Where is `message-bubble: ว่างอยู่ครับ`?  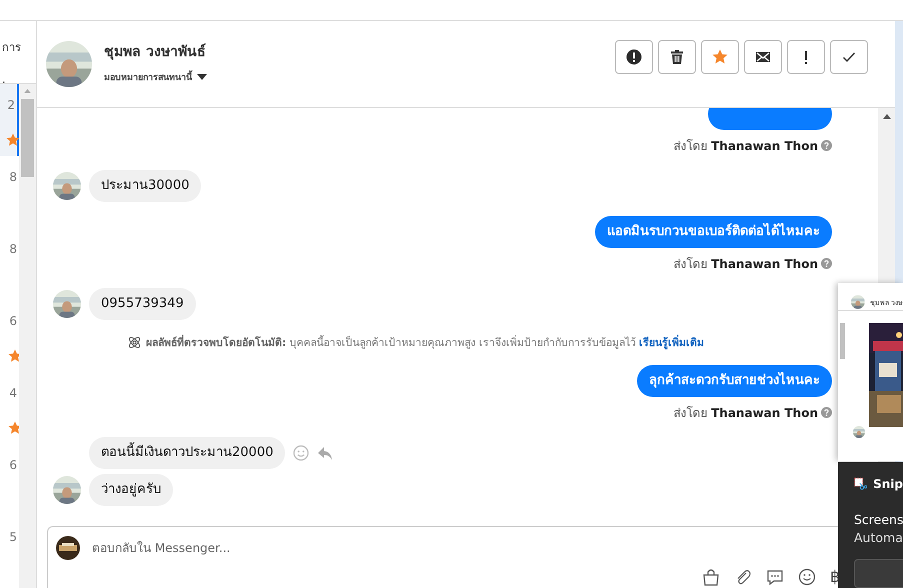 message-bubble: ว่างอยู่ครับ is located at coordinates (131, 490).